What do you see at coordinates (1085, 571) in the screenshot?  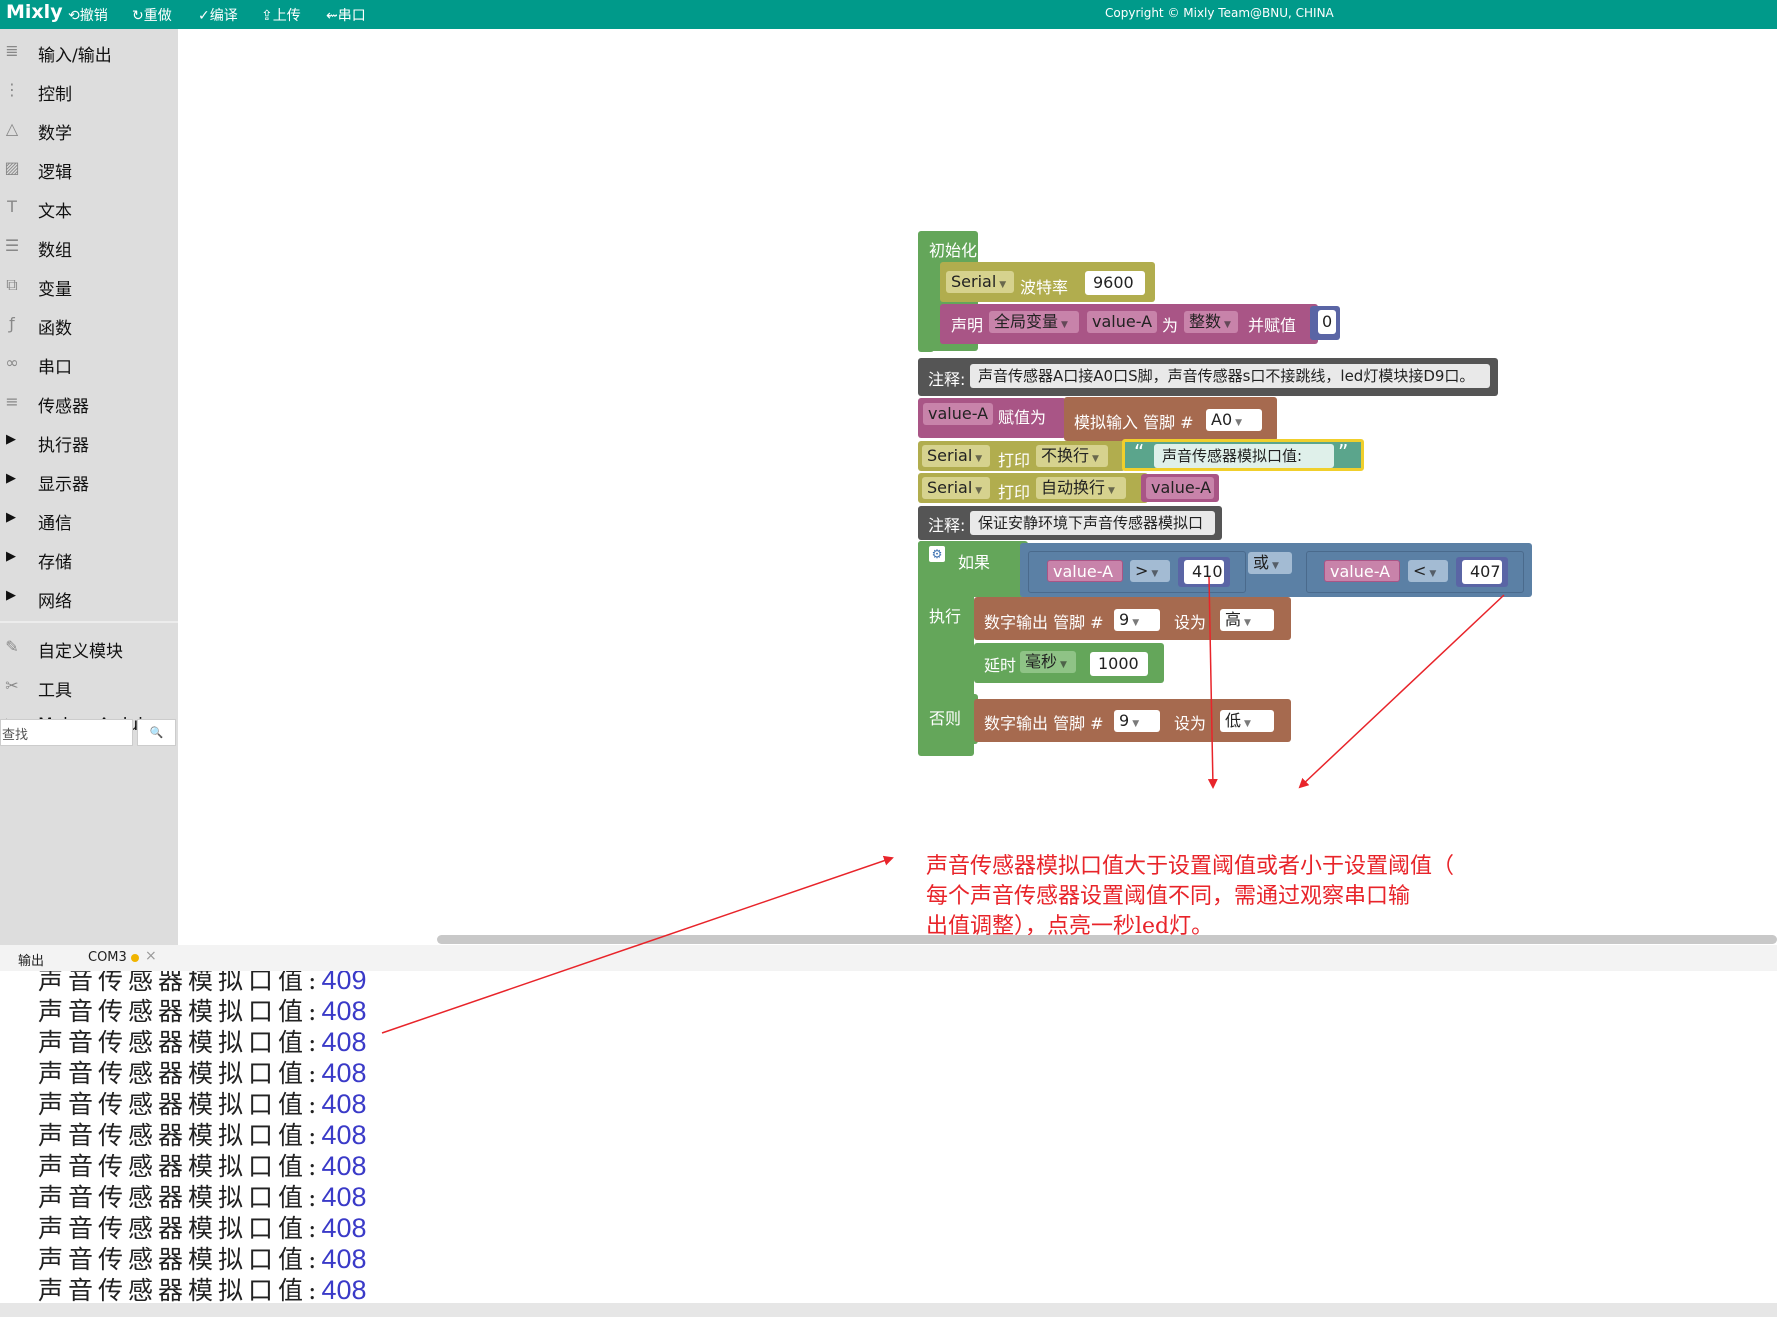 I see `compare-variable-1: value-A` at bounding box center [1085, 571].